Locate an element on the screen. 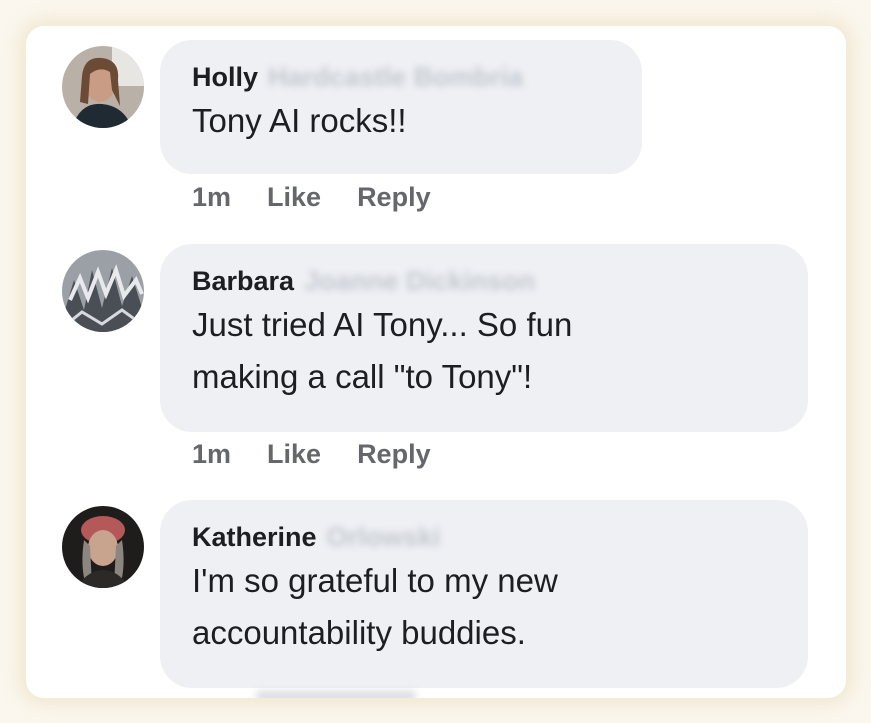 The height and width of the screenshot is (723, 871). author-first-name: Holly is located at coordinates (225, 77).